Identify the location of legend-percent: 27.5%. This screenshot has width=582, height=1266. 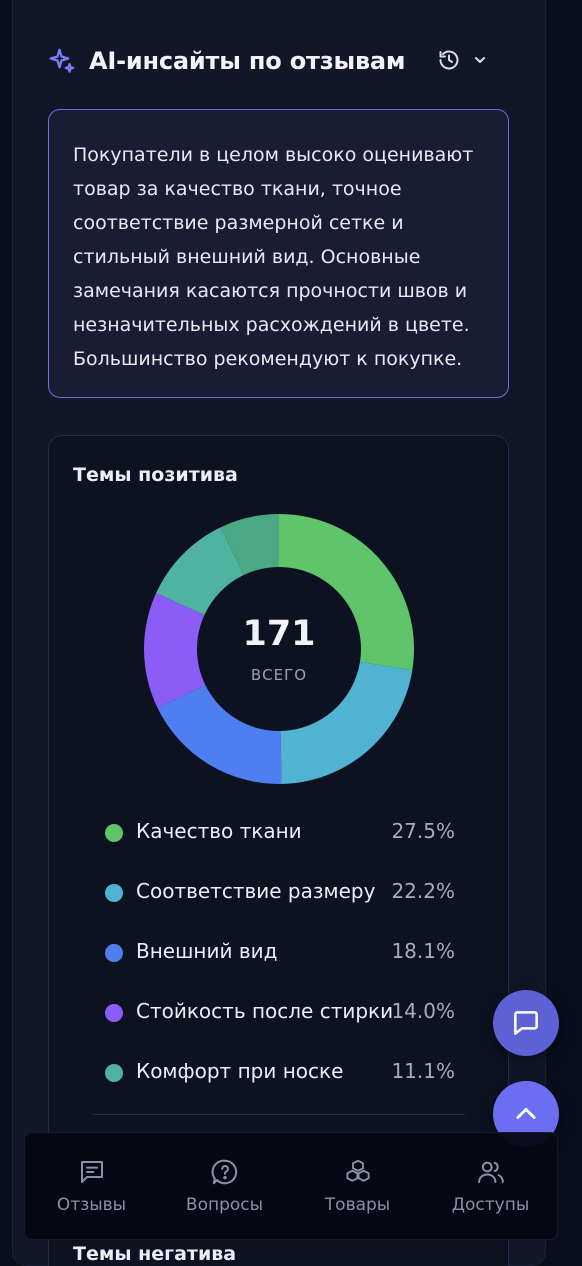
(423, 831).